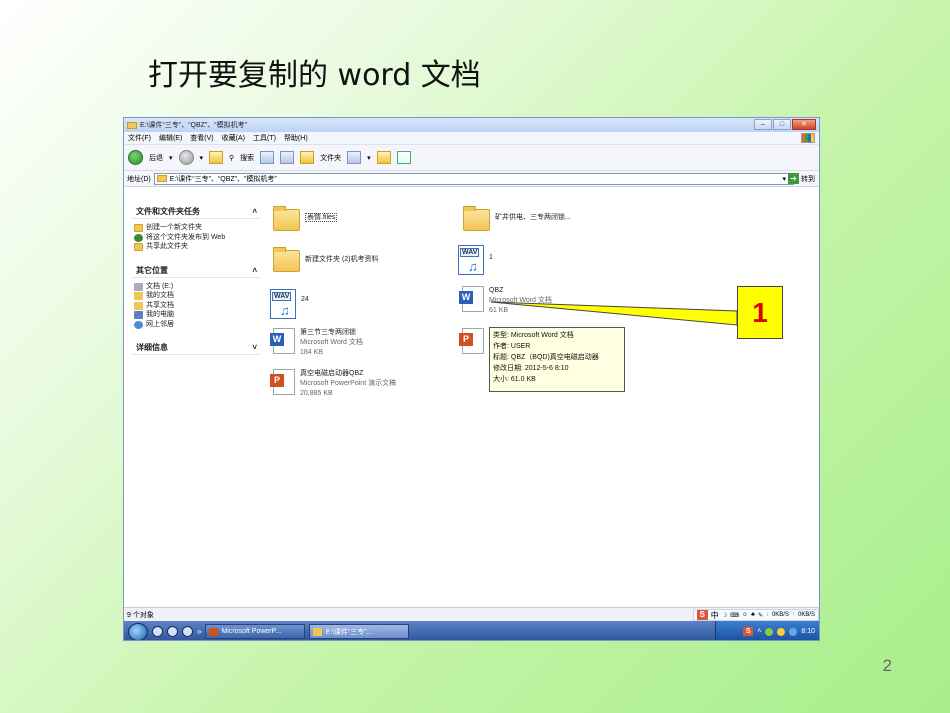 The width and height of the screenshot is (950, 713). I want to click on checkmark-icon, so click(403, 157).